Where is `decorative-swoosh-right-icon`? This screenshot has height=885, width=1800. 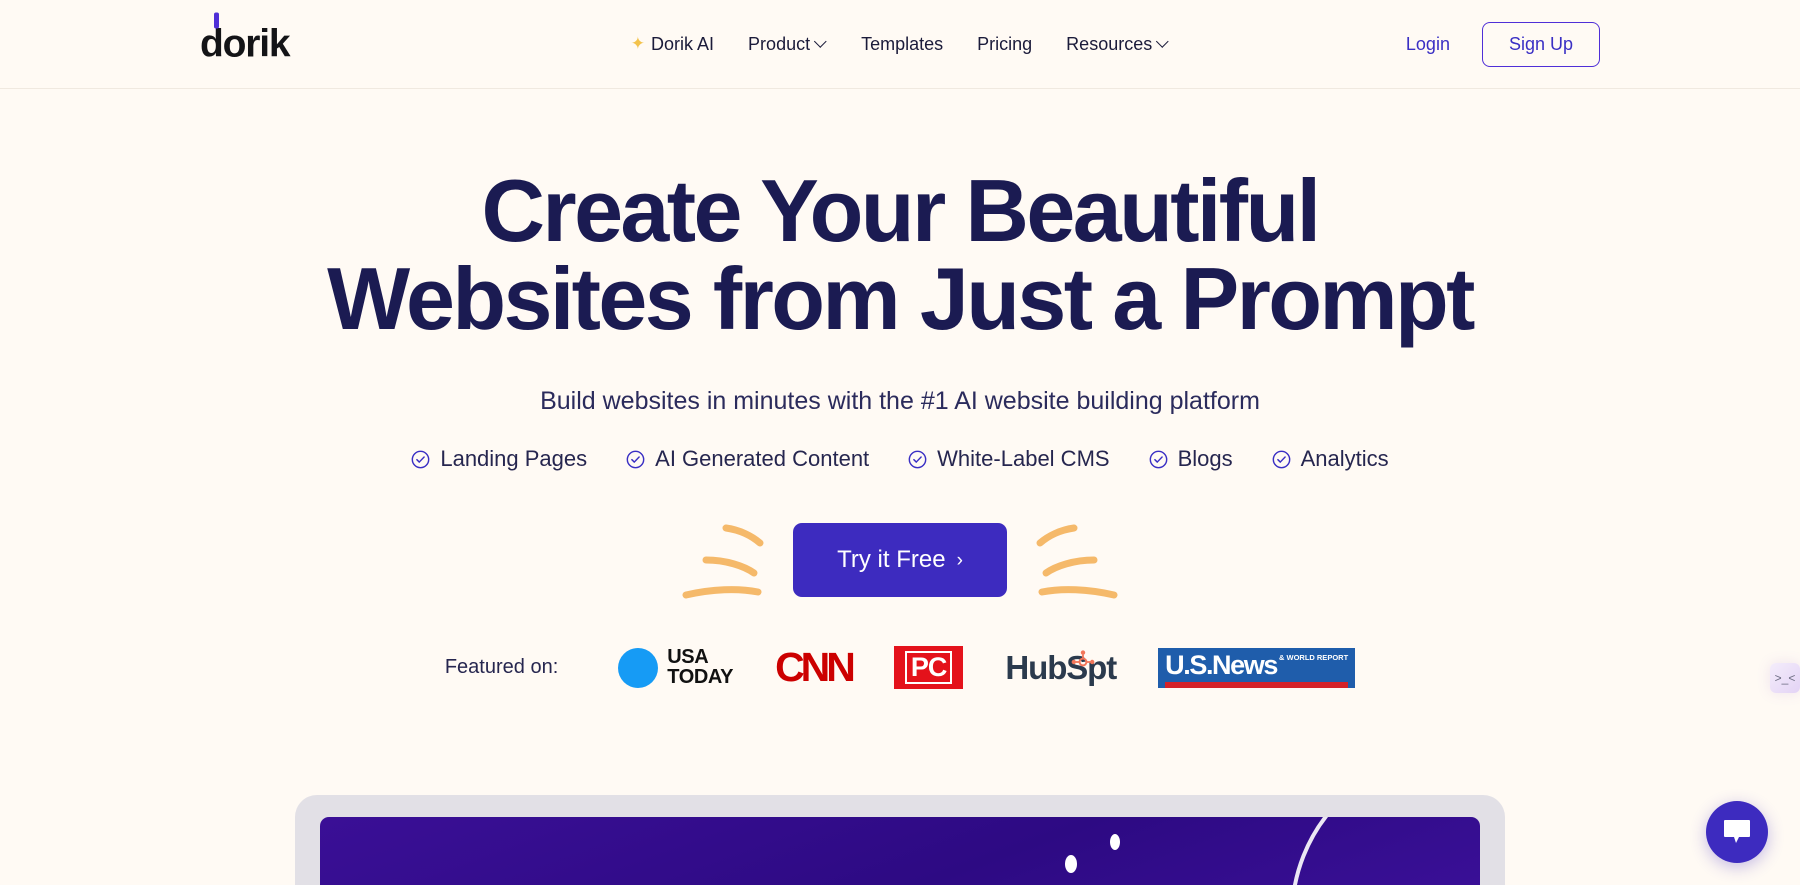
decorative-swoosh-right-icon is located at coordinates (1077, 561).